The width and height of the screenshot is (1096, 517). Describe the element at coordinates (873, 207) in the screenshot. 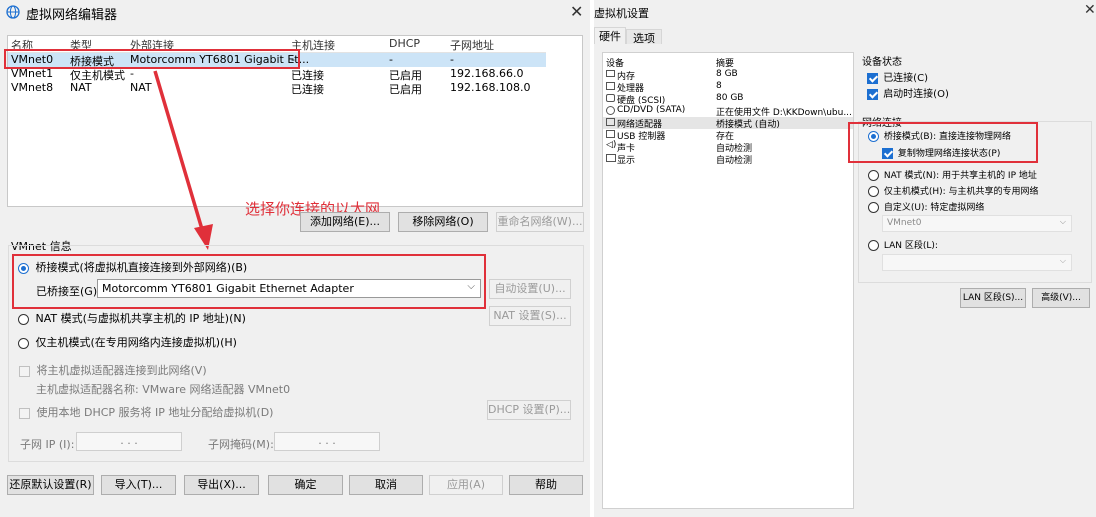

I see `vm-custom-radio` at that location.